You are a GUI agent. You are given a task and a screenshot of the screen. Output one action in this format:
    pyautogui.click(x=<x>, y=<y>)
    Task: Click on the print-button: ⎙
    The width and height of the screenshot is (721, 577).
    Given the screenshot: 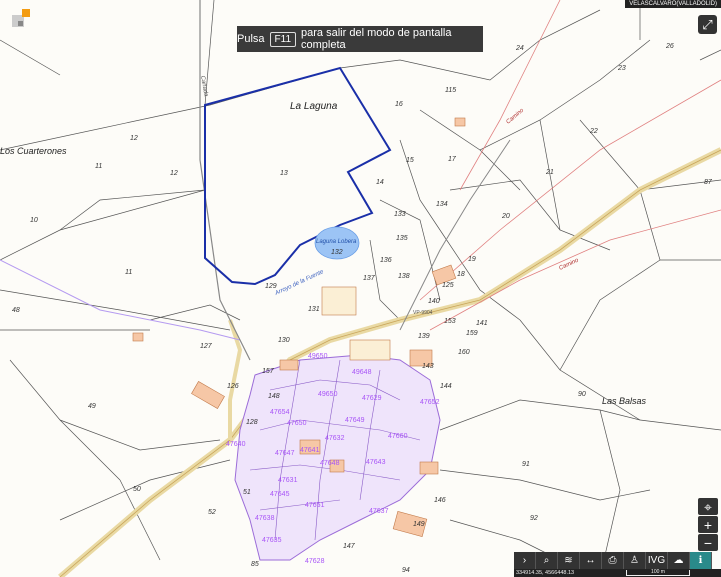 What is the action you would take?
    pyautogui.click(x=613, y=560)
    